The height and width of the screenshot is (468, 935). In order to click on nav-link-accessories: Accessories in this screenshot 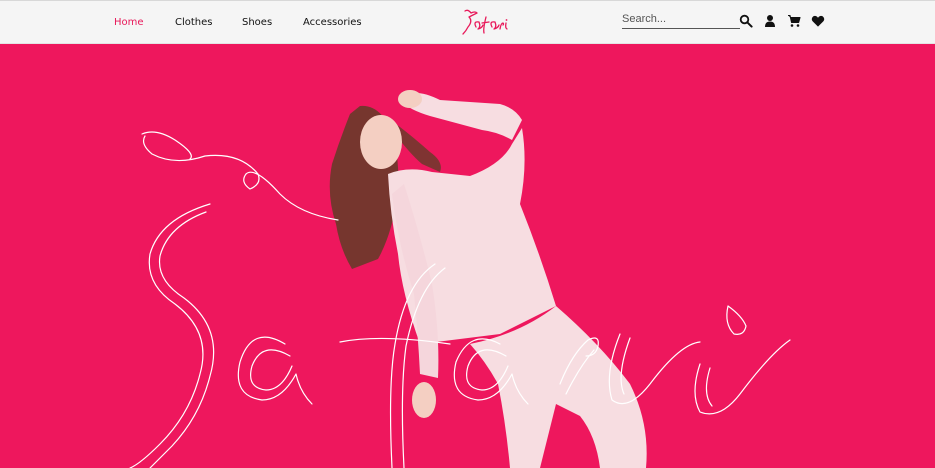, I will do `click(332, 22)`.